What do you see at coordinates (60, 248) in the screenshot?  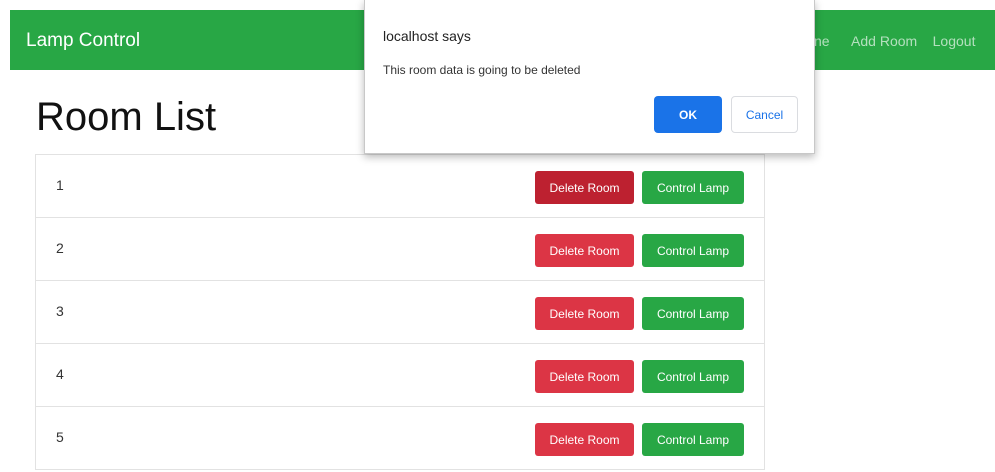 I see `room-name: 2` at bounding box center [60, 248].